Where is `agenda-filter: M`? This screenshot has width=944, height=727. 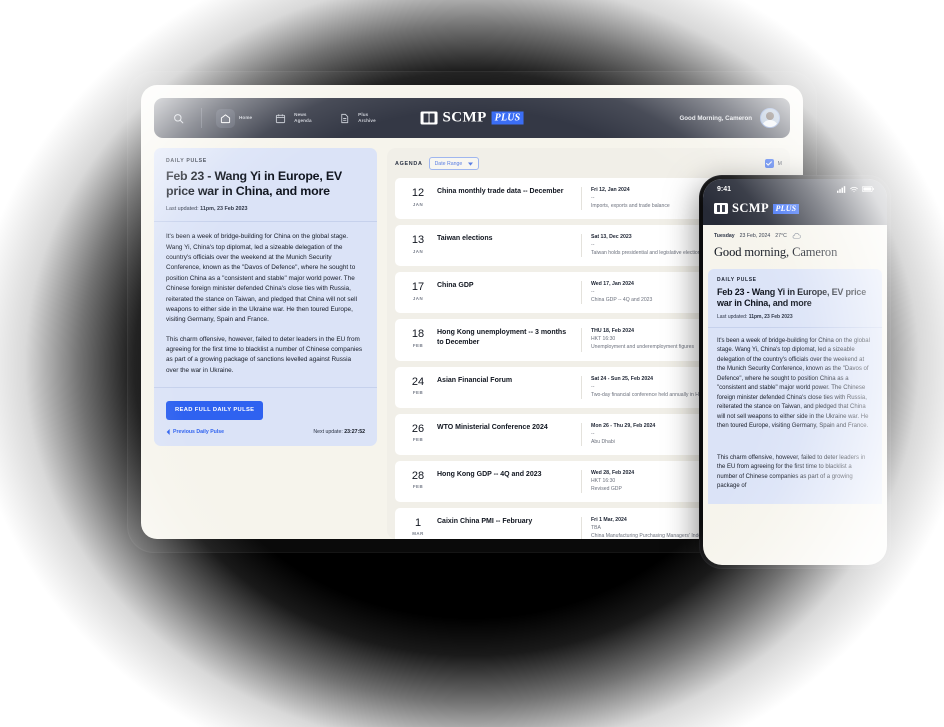 agenda-filter: M is located at coordinates (773, 163).